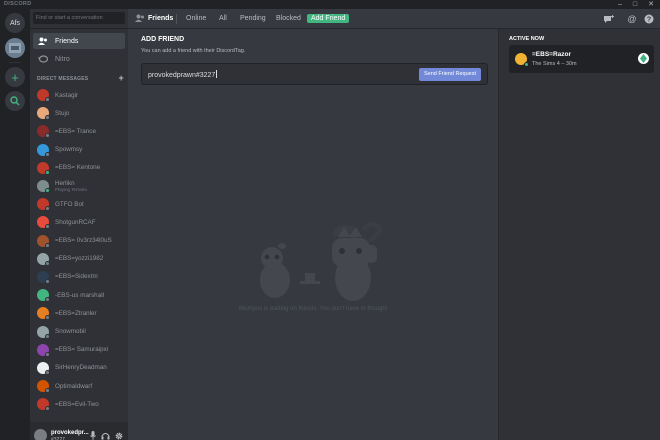  Describe the element at coordinates (620, 4) in the screenshot. I see `minimize-button: –` at that location.